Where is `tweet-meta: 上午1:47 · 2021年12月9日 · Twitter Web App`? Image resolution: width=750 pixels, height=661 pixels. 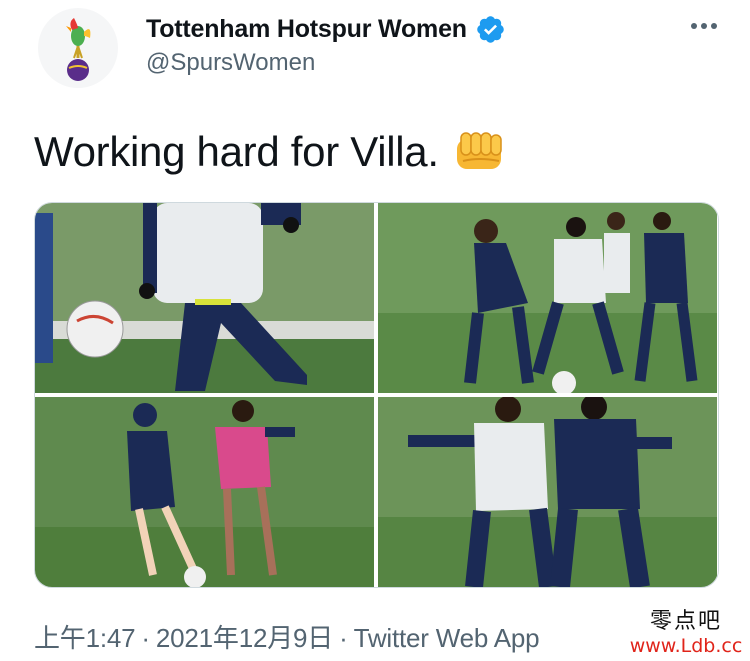
tweet-meta: 上午1:47 · 2021年12月9日 · Twitter Web App is located at coordinates (287, 636).